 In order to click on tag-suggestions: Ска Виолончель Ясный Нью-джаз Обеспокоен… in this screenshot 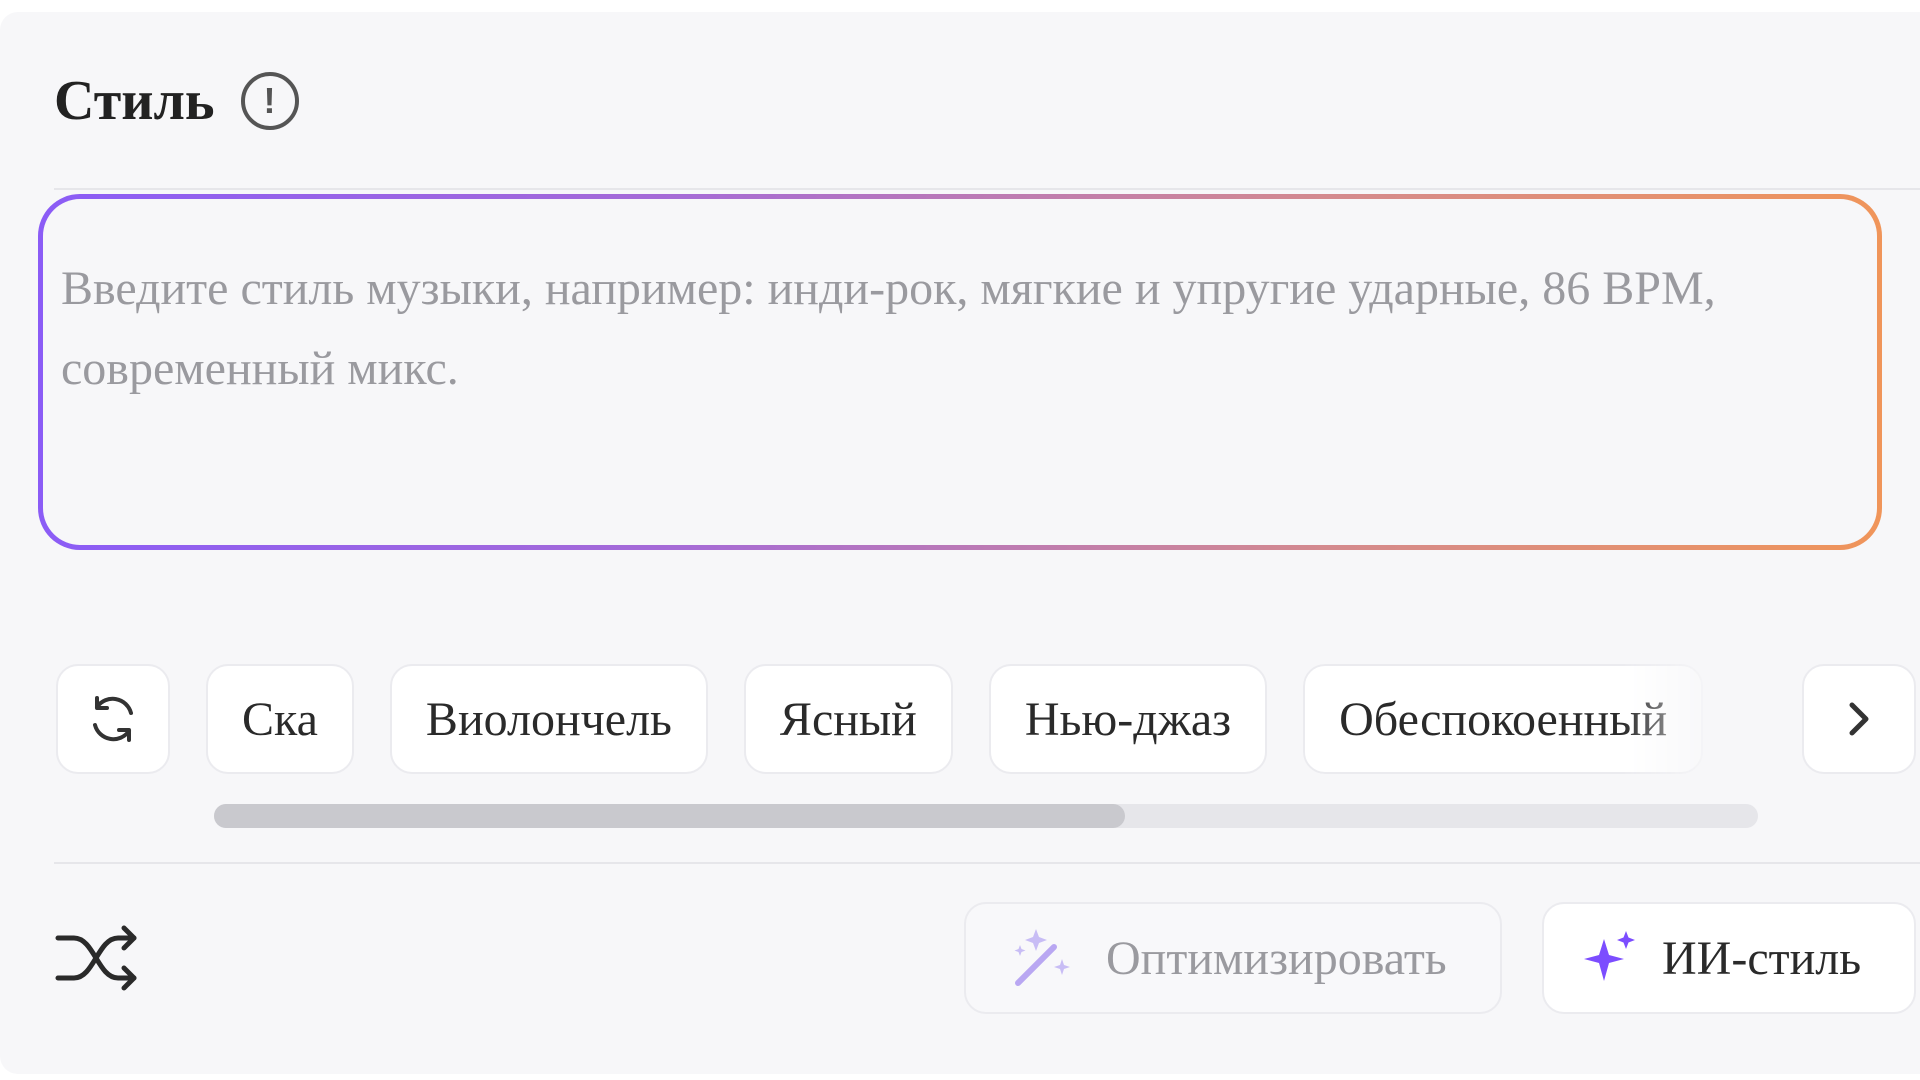, I will do `click(880, 719)`.